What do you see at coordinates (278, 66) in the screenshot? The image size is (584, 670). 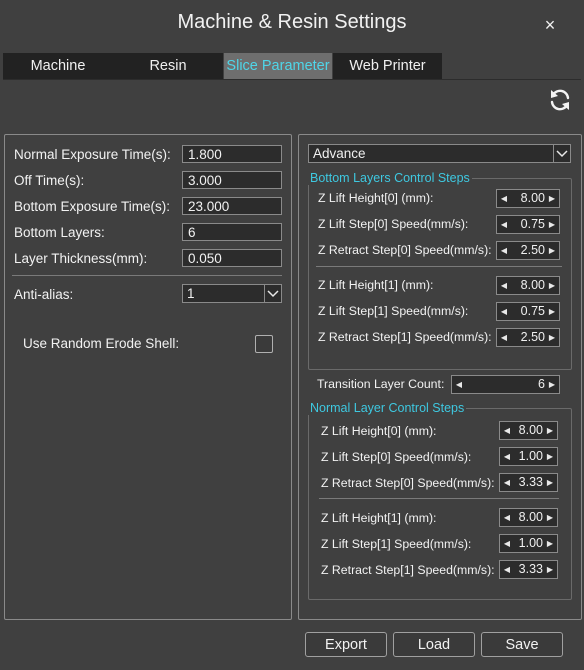 I see `tab-slice-parameter: Slice Parameter` at bounding box center [278, 66].